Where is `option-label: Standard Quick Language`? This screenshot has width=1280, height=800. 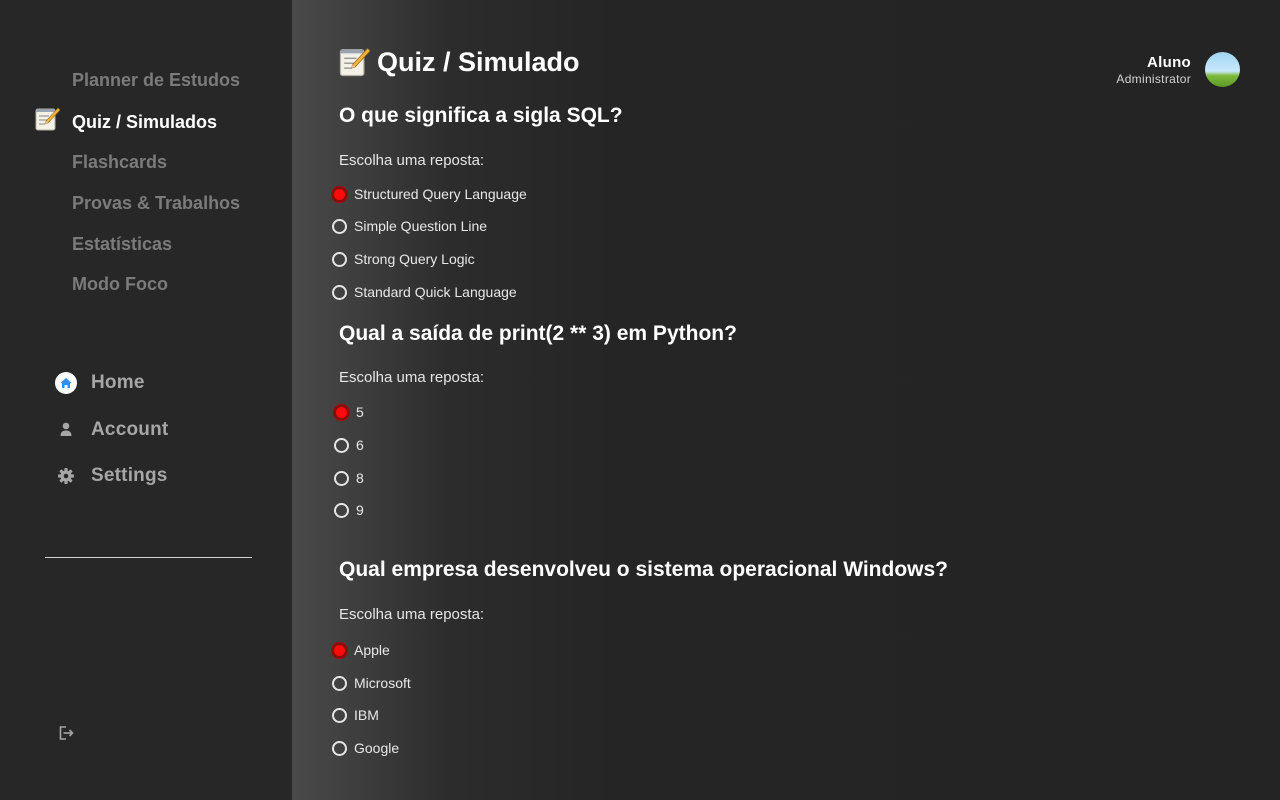 option-label: Standard Quick Language is located at coordinates (435, 292).